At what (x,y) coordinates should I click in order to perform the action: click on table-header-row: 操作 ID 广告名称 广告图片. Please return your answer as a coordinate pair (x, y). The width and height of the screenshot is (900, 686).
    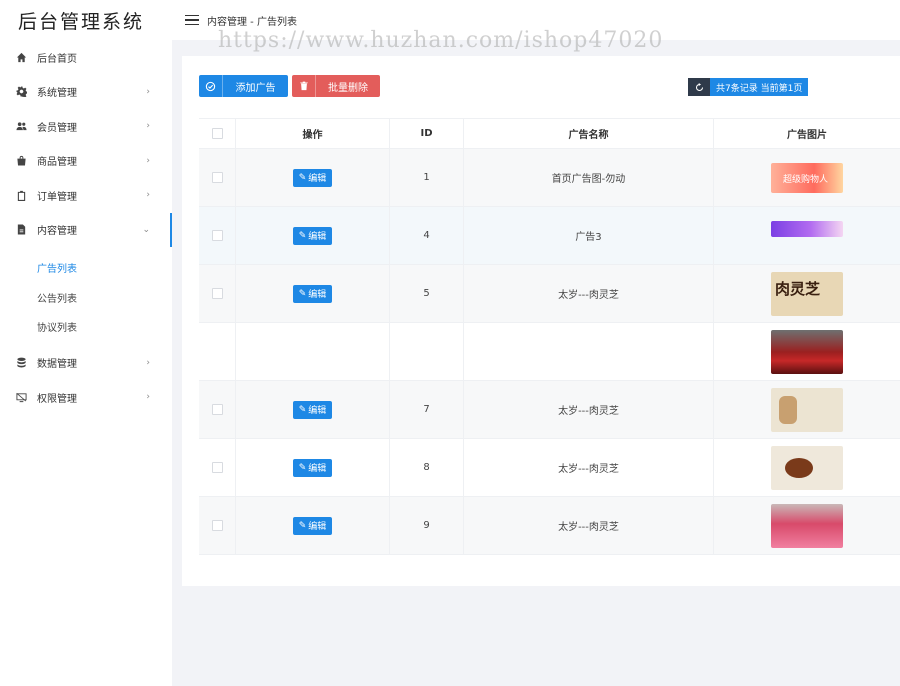
    Looking at the image, I should click on (549, 133).